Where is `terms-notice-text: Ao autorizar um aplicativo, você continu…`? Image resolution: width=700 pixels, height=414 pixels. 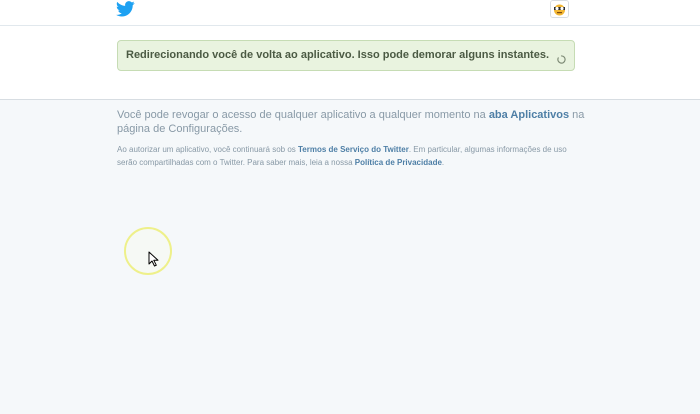
terms-notice-text: Ao autorizar um aplicativo, você continu… is located at coordinates (352, 156).